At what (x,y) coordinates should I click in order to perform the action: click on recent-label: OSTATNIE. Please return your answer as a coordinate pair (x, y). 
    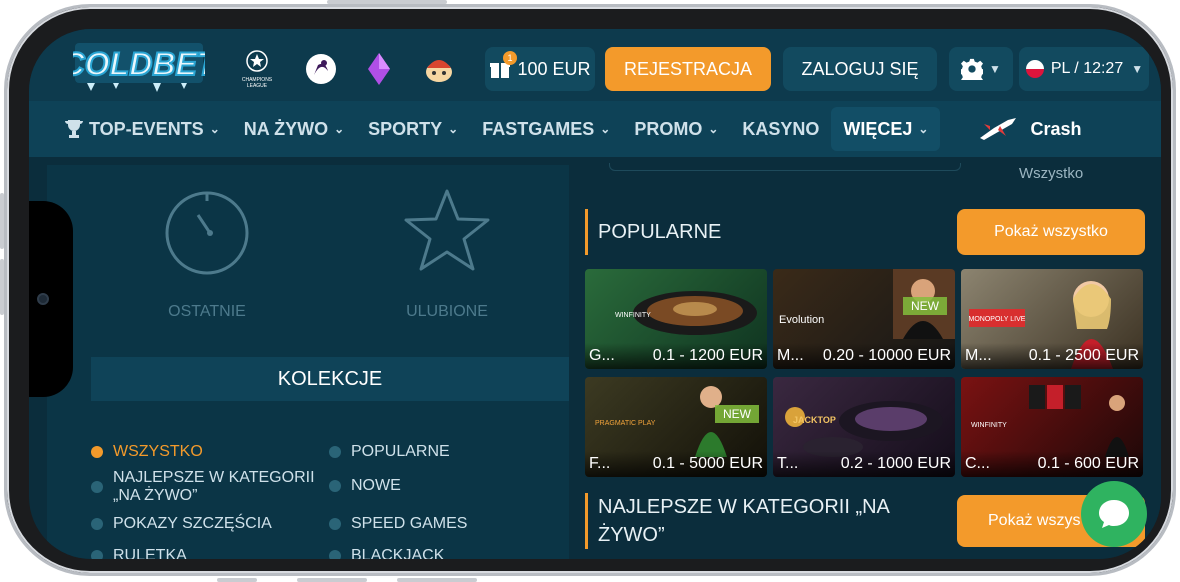
    Looking at the image, I should click on (207, 311).